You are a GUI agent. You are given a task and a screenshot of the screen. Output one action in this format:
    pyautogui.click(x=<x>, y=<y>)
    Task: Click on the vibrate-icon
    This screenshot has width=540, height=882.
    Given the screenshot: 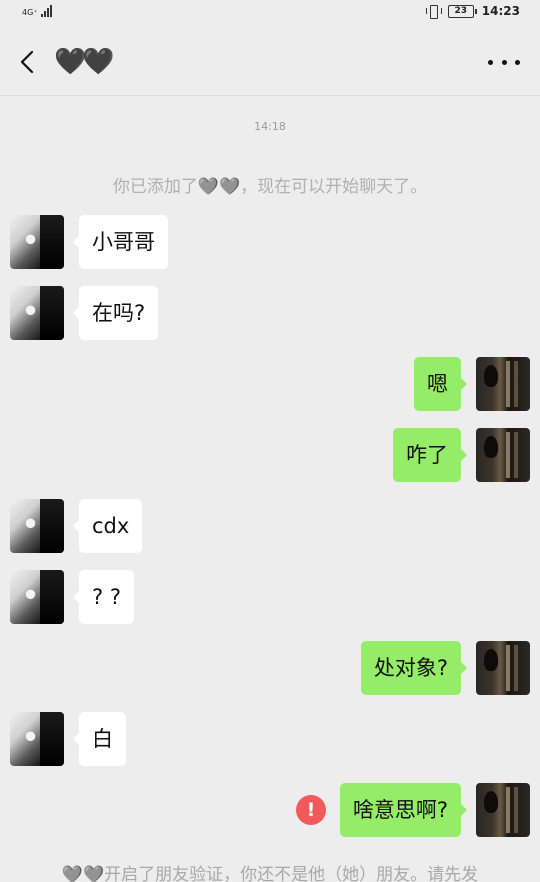 What is the action you would take?
    pyautogui.click(x=433, y=11)
    